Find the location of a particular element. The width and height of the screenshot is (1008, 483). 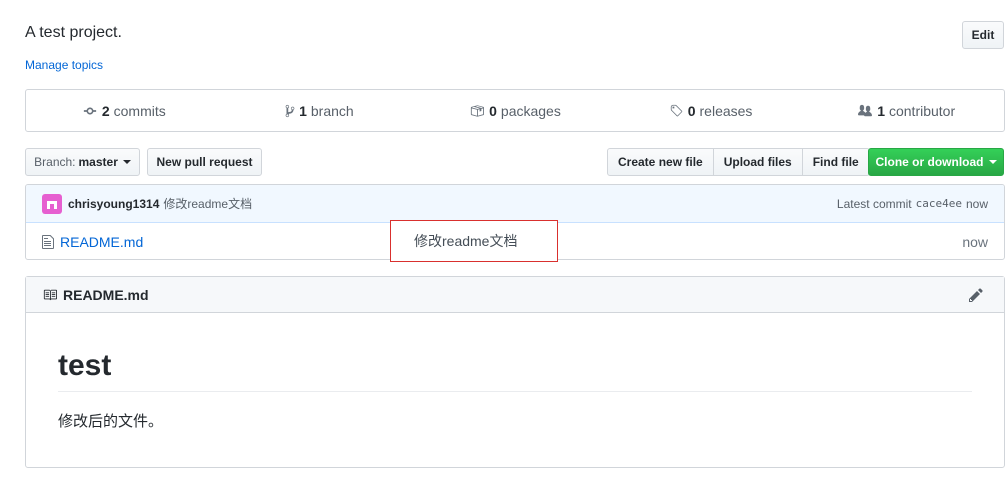

commit-icon is located at coordinates (89, 110).